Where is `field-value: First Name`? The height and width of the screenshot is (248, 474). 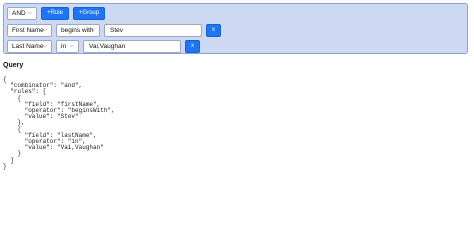
field-value: First Name is located at coordinates (28, 30).